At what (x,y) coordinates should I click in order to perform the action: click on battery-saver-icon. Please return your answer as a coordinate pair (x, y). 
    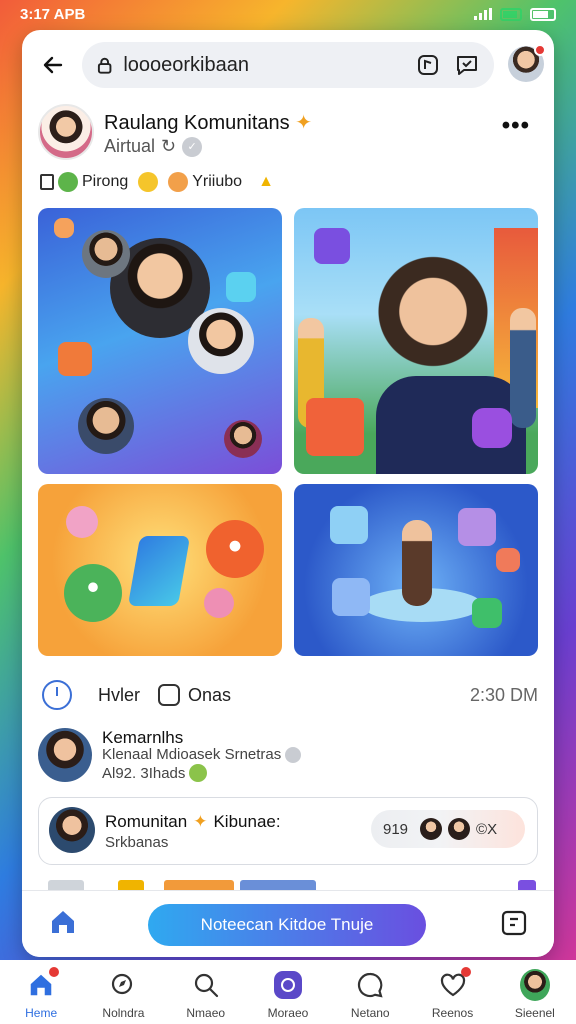
    Looking at the image, I should click on (511, 14).